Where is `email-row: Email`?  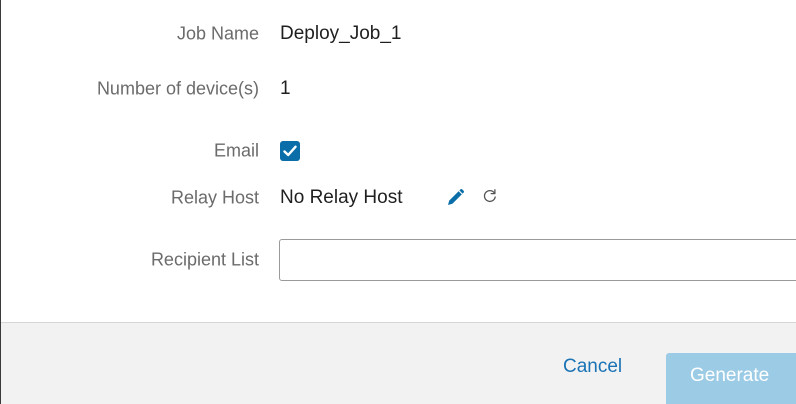
email-row: Email is located at coordinates (398, 151).